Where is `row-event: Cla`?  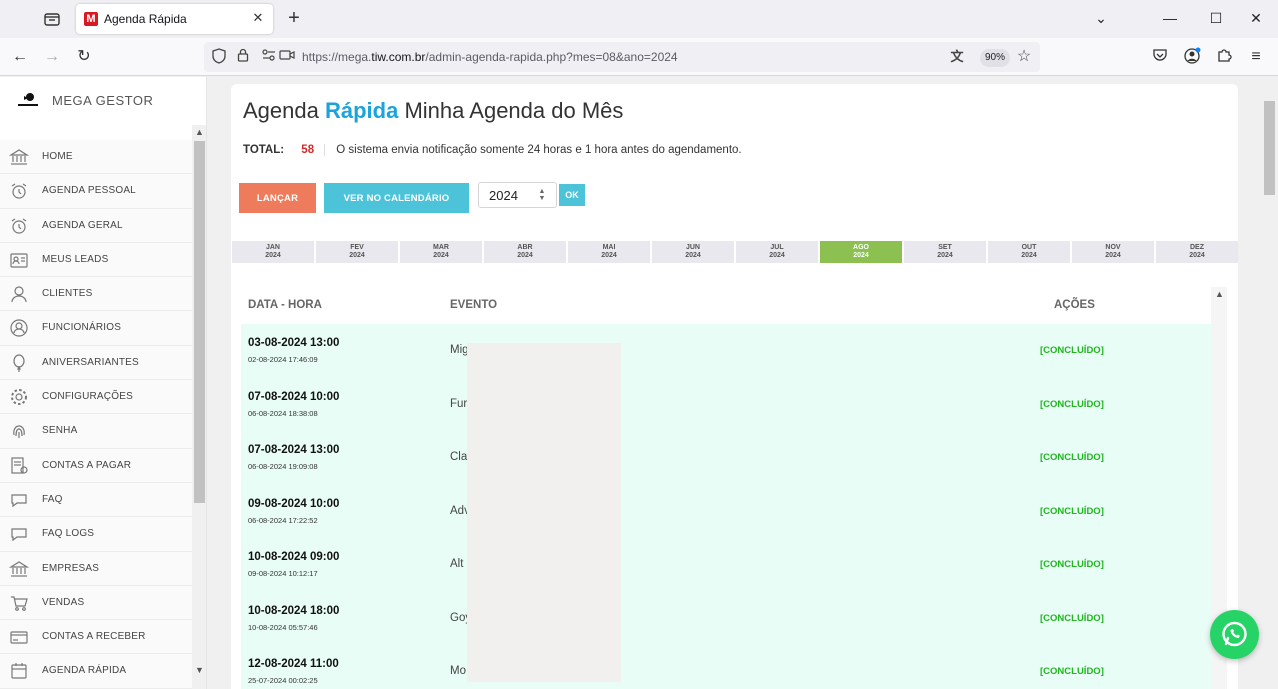
row-event: Cla is located at coordinates (458, 457).